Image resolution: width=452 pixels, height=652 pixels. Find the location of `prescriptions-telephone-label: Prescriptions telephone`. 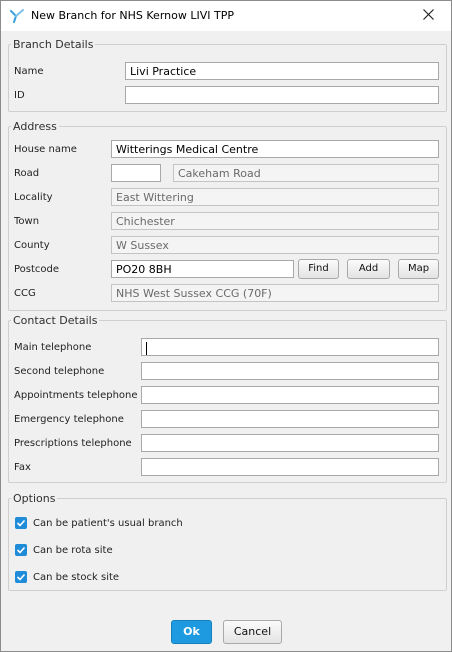

prescriptions-telephone-label: Prescriptions telephone is located at coordinates (73, 443).